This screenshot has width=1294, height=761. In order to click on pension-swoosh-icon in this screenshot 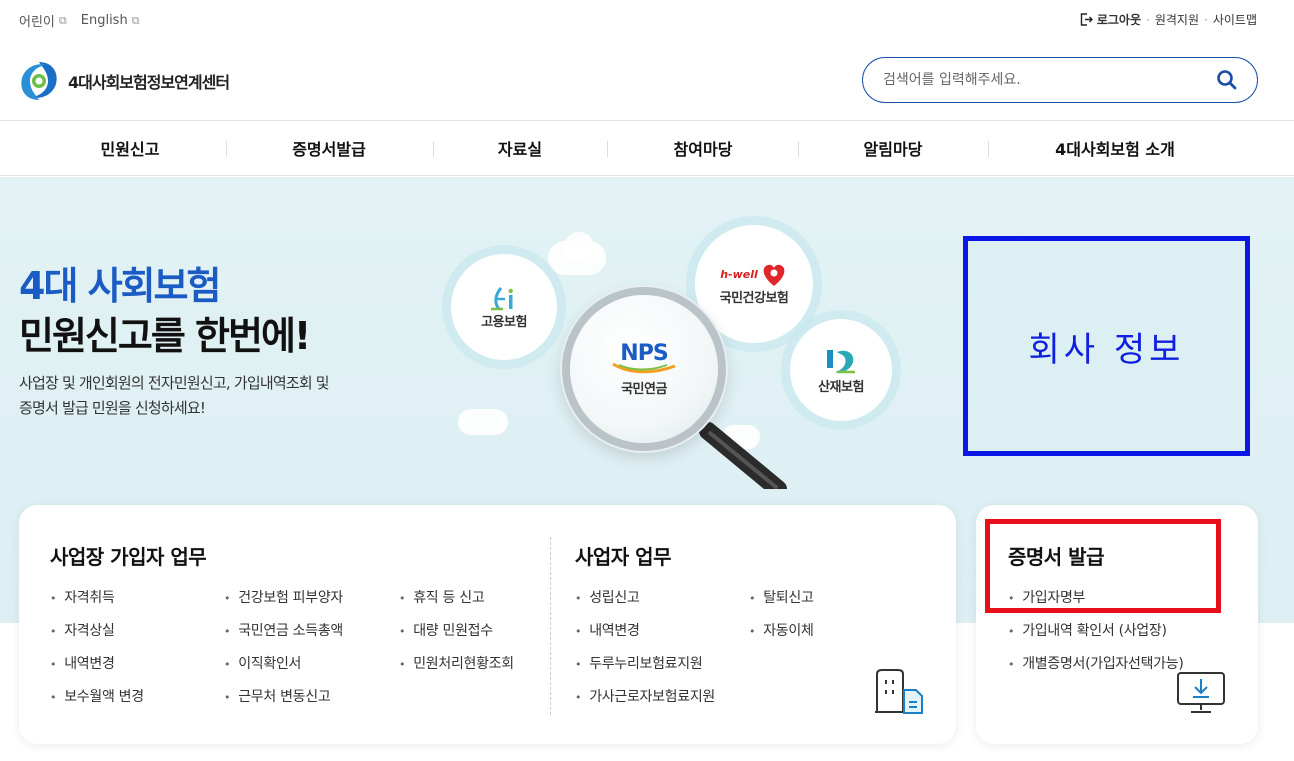, I will do `click(644, 368)`.